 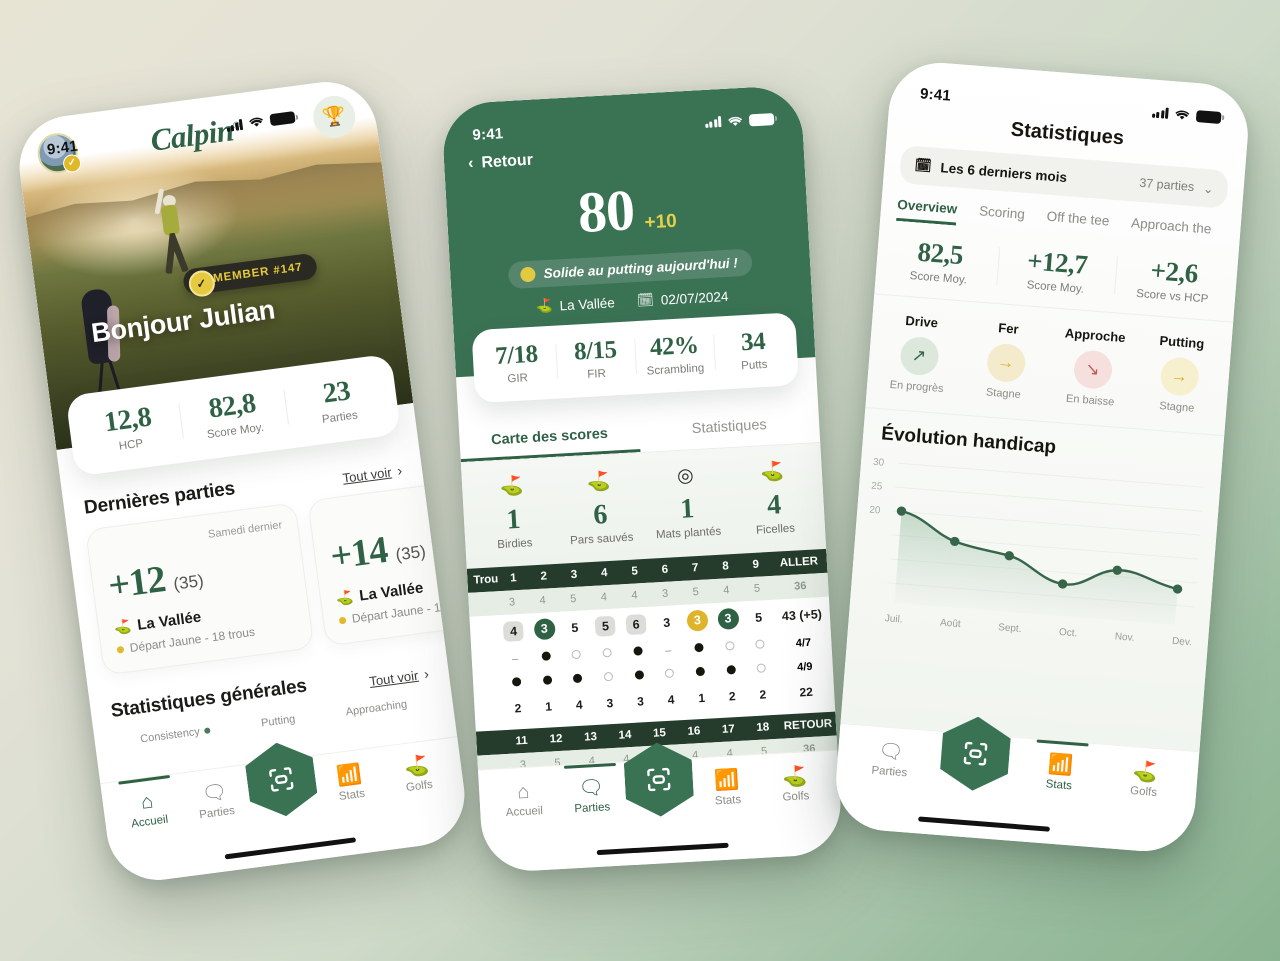 I want to click on metric-label: Putting, so click(x=278, y=721).